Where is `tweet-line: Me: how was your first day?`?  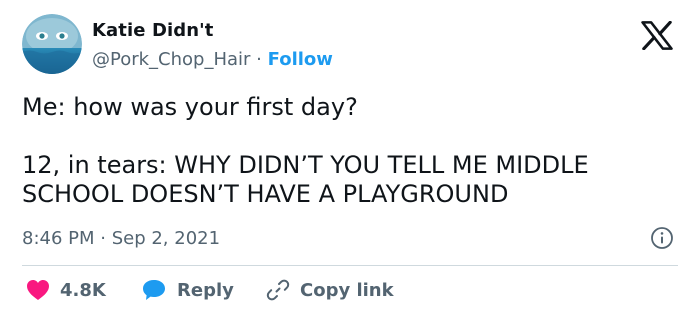
tweet-line: Me: how was your first day? is located at coordinates (190, 107).